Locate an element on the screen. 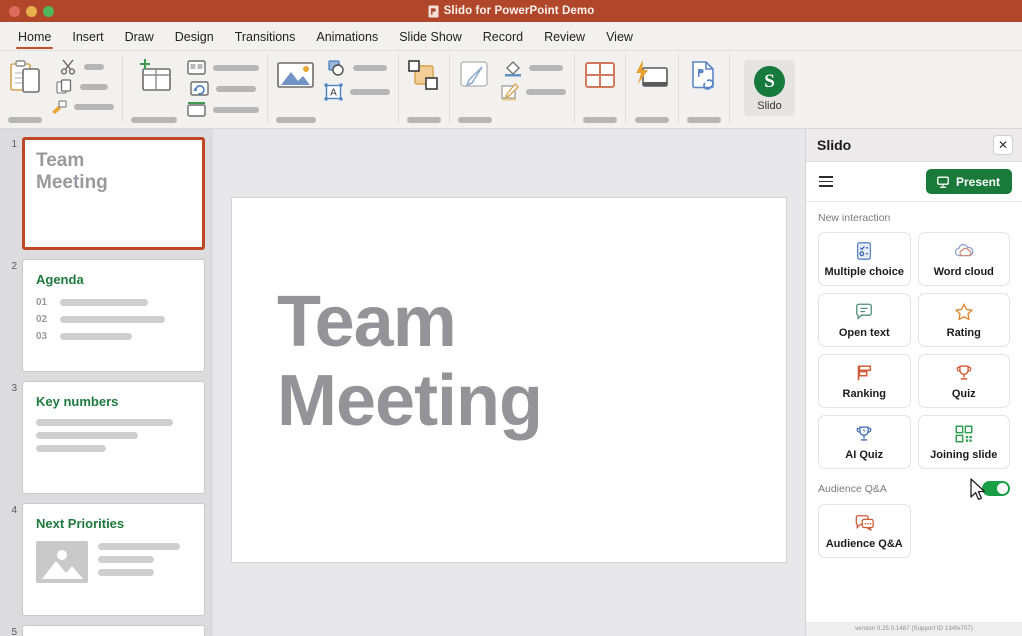  close-icon: ✕ is located at coordinates (1003, 145).